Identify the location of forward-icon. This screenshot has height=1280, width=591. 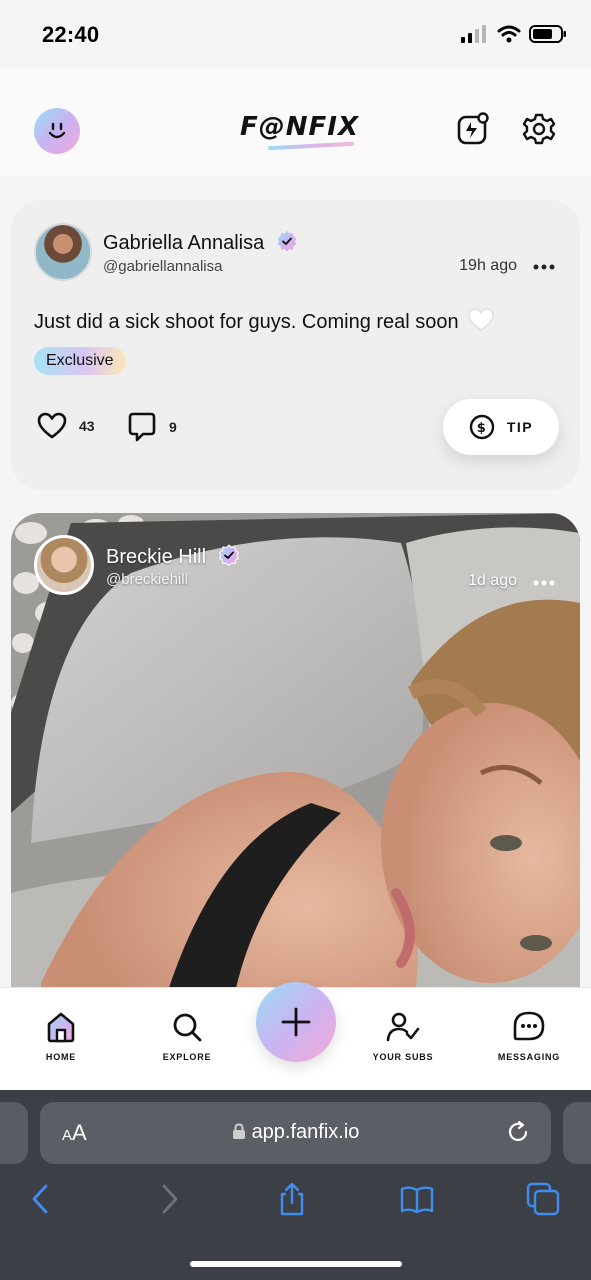
(169, 1199).